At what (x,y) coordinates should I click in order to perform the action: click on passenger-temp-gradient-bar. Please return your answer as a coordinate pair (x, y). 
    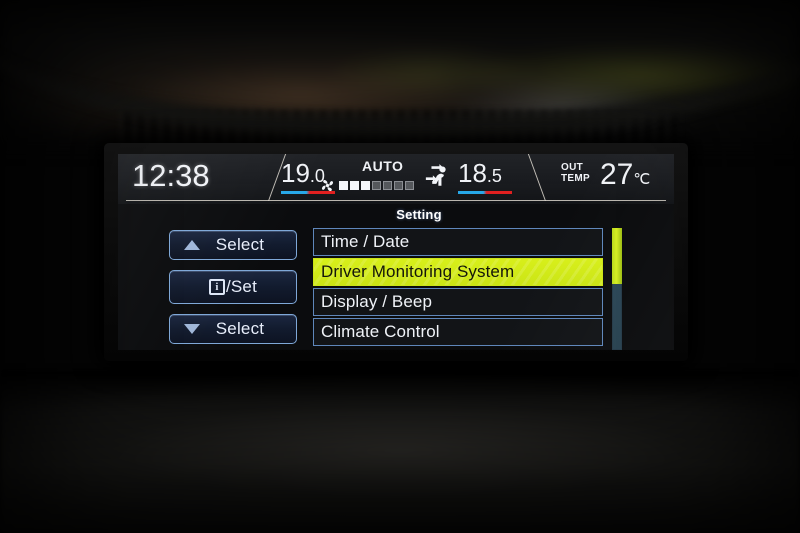
    Looking at the image, I should click on (485, 192).